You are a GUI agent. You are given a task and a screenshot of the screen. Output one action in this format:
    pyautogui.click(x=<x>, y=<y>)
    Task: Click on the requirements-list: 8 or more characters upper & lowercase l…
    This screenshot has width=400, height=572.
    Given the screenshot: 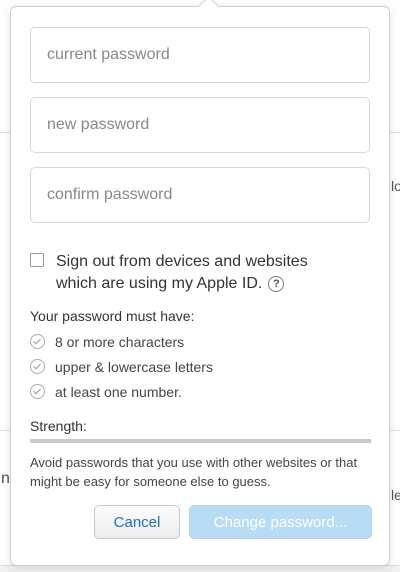 What is the action you would take?
    pyautogui.click(x=121, y=366)
    